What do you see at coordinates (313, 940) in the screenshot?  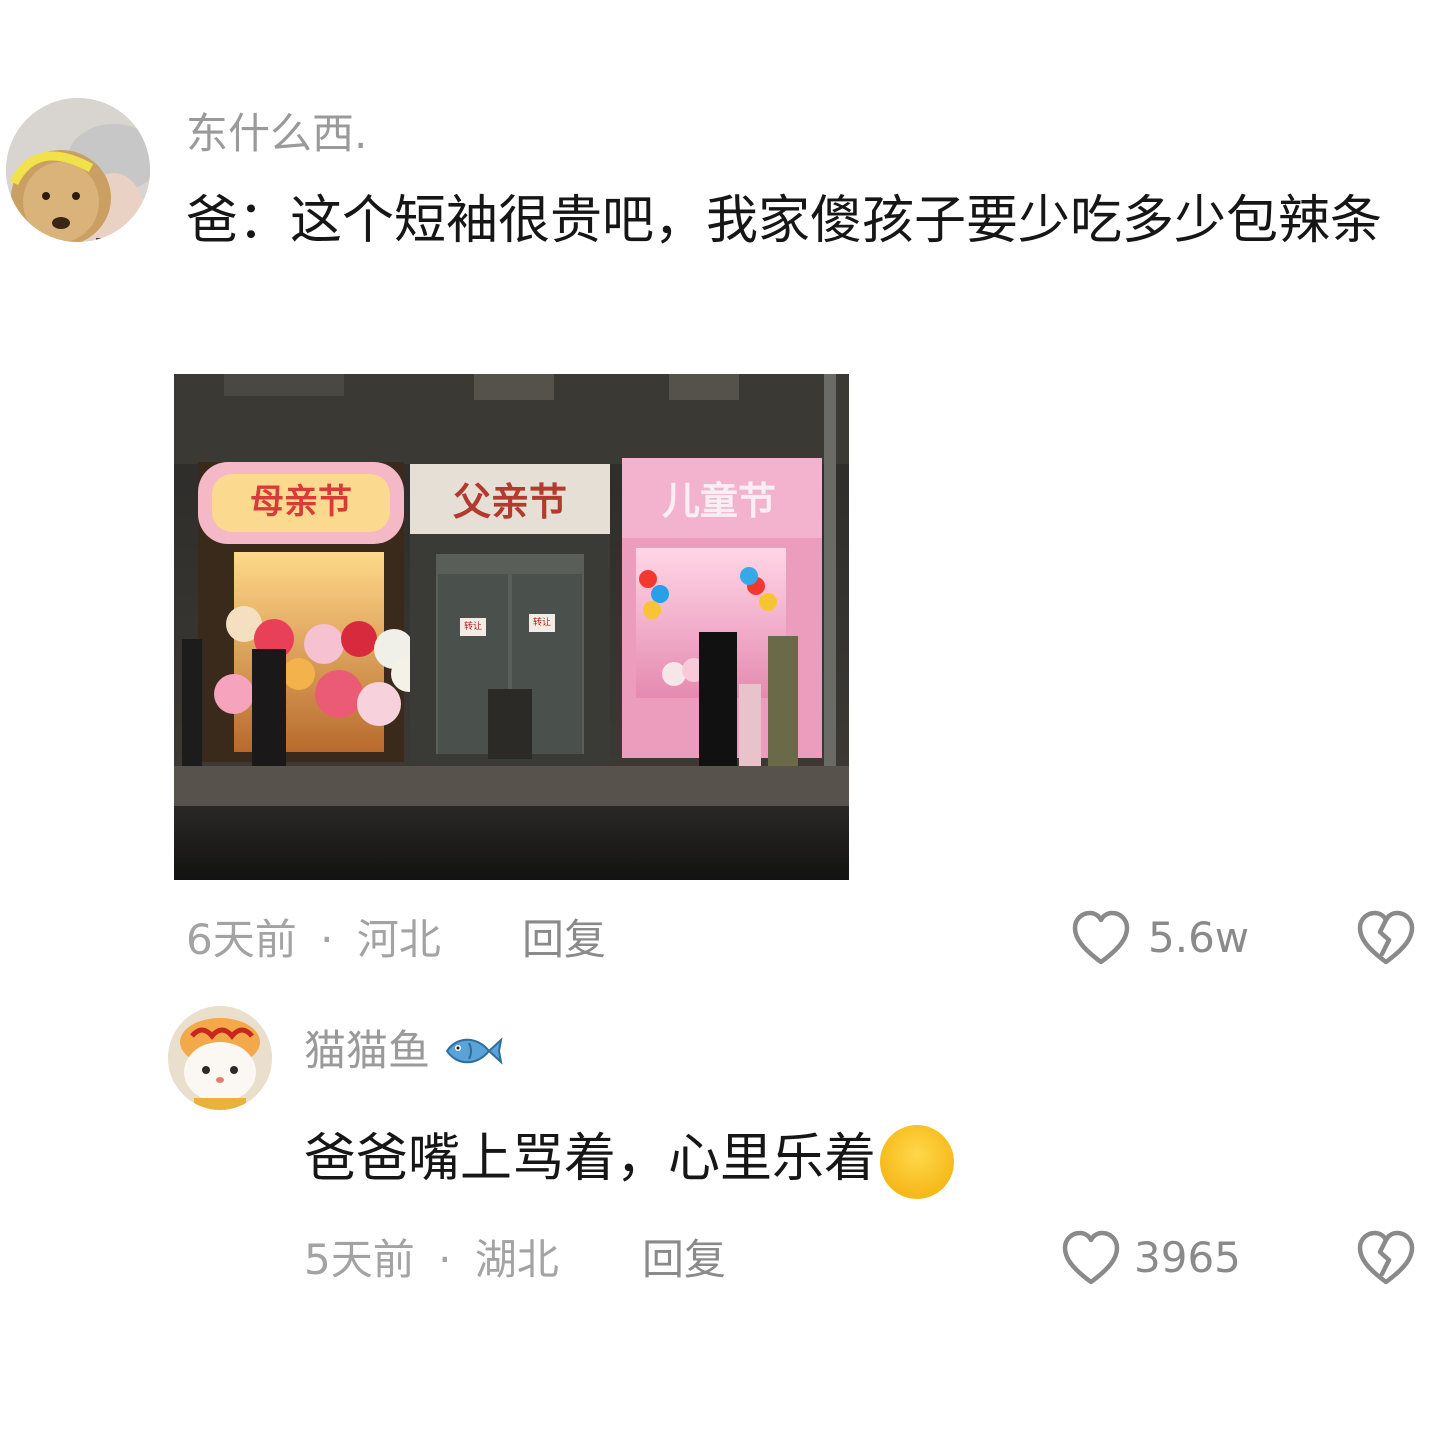 I see `comment-meta: 6天前 · 河北` at bounding box center [313, 940].